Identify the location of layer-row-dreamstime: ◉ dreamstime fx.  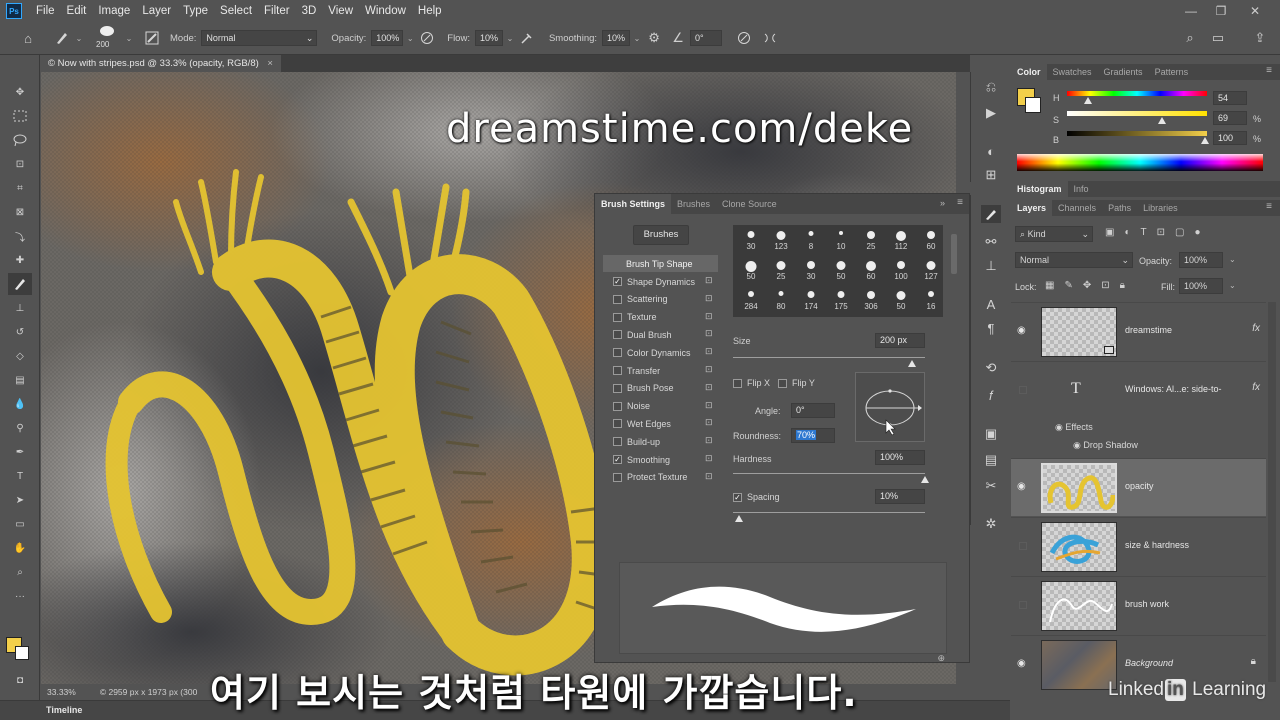
(1138, 331).